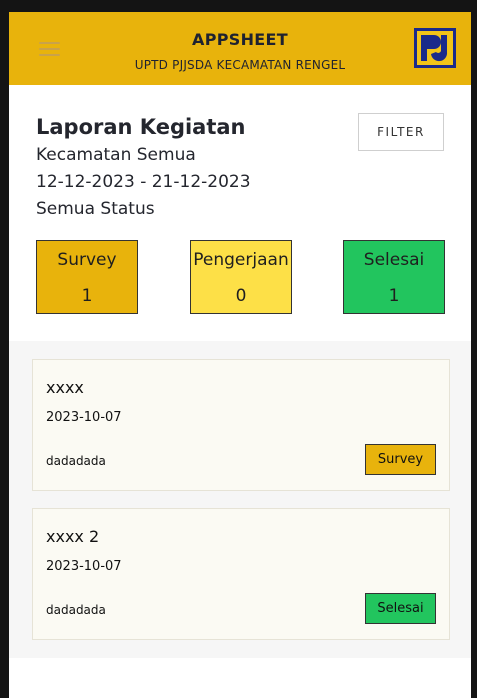 This screenshot has width=477, height=698. I want to click on app-header: APPSHEET UPTD PJJSDA KECAMATAN RENGEL, so click(240, 48).